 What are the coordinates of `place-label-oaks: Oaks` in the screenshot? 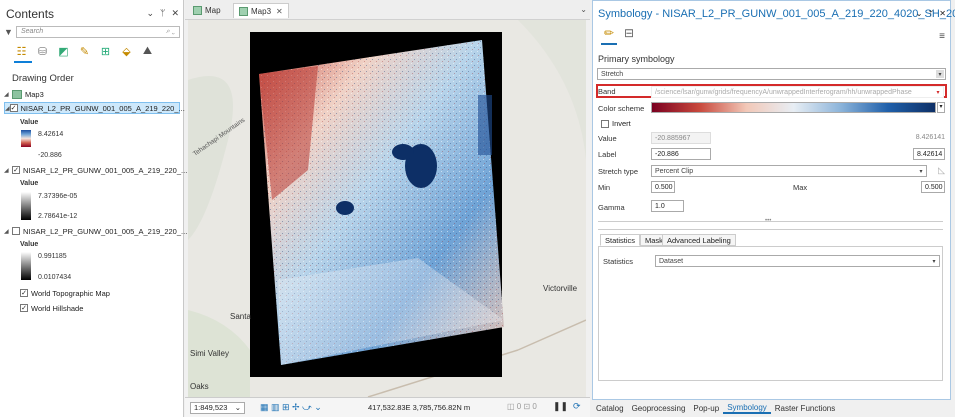 It's located at (199, 386).